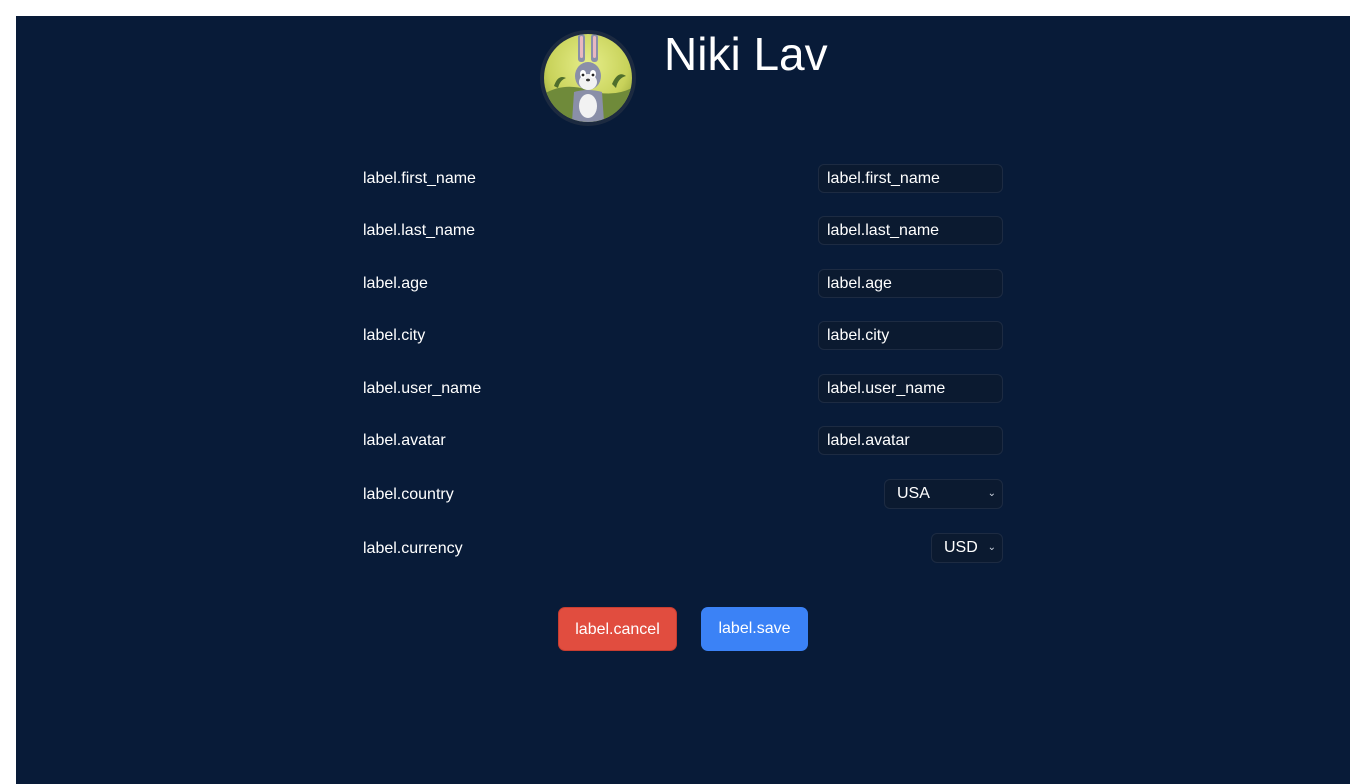  Describe the element at coordinates (910, 440) in the screenshot. I see `avatar-input` at that location.